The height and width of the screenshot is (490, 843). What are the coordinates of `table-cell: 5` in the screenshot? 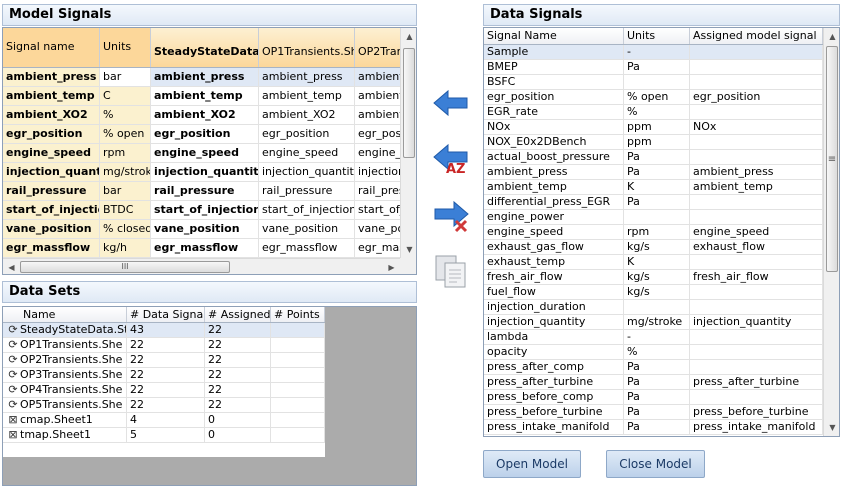 It's located at (166, 435).